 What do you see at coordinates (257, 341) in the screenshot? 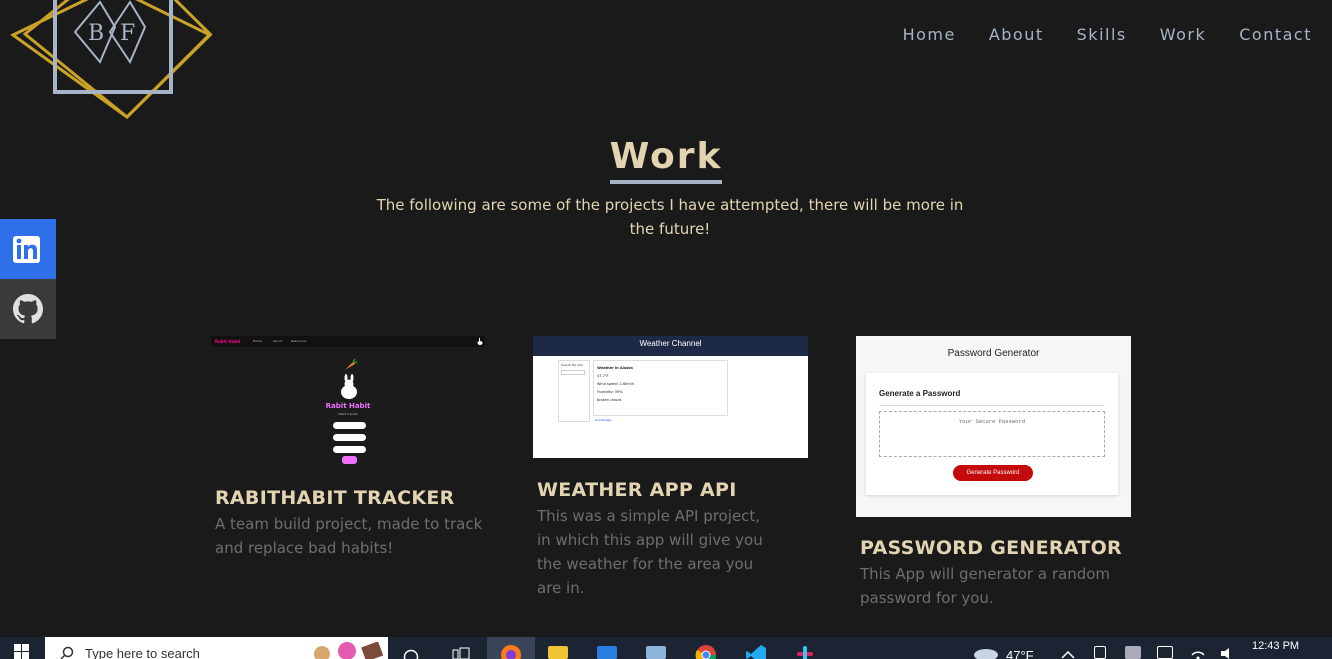
I see `preview-nav-item: Home` at bounding box center [257, 341].